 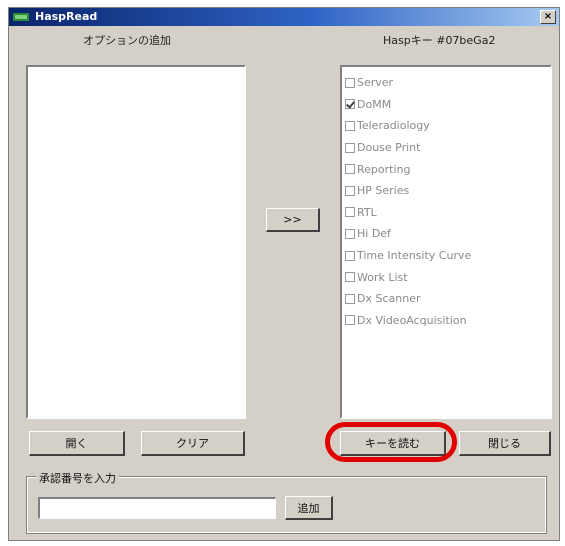 What do you see at coordinates (447, 299) in the screenshot?
I see `list-item: Dx Scanner` at bounding box center [447, 299].